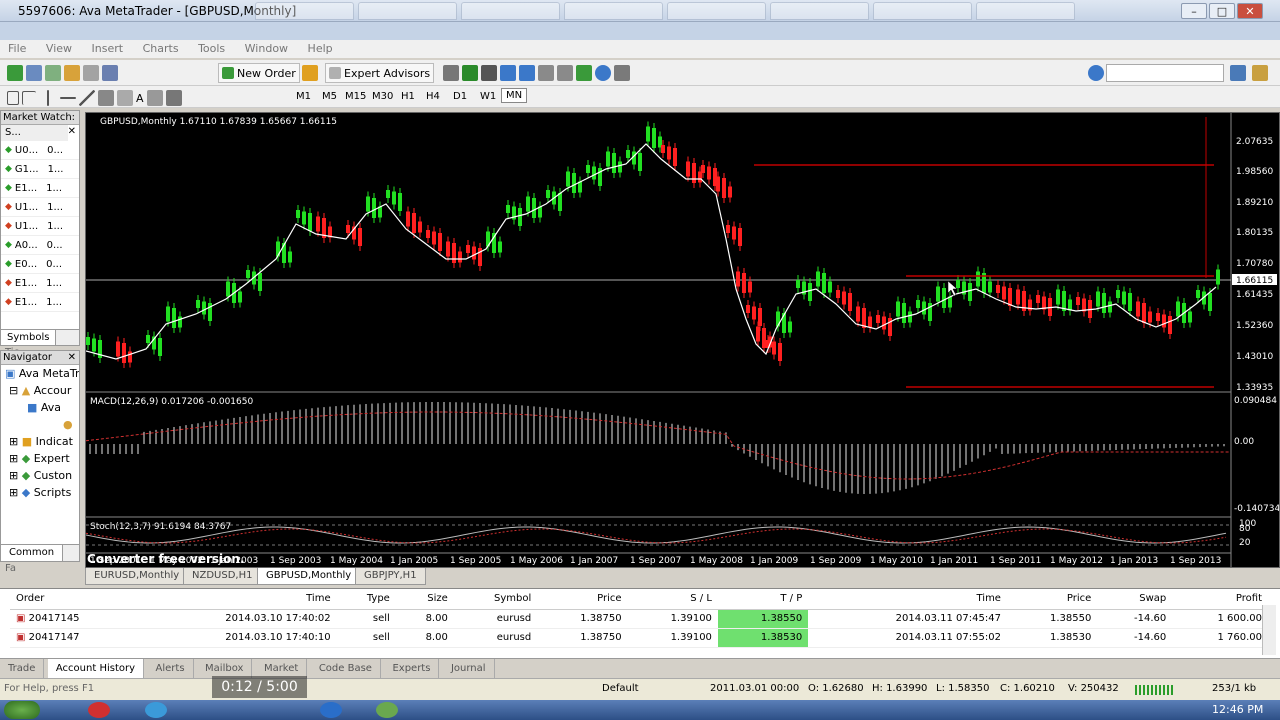 The image size is (1280, 720). Describe the element at coordinates (320, 49) in the screenshot. I see `menu-help: Help` at that location.